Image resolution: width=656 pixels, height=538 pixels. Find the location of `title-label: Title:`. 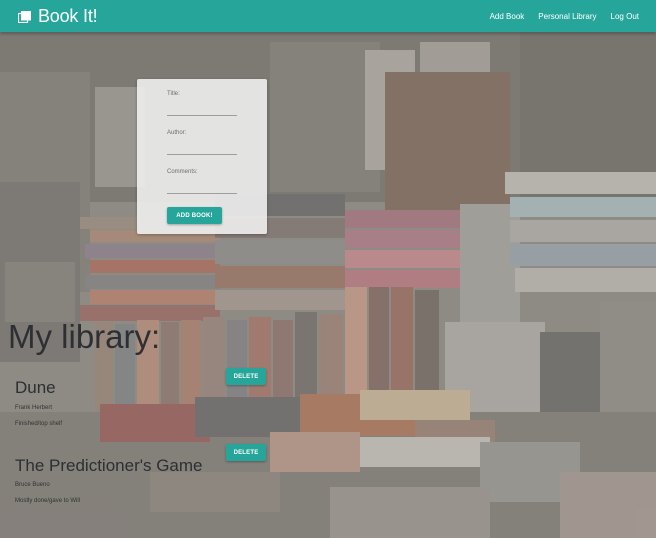

title-label: Title: is located at coordinates (173, 94).